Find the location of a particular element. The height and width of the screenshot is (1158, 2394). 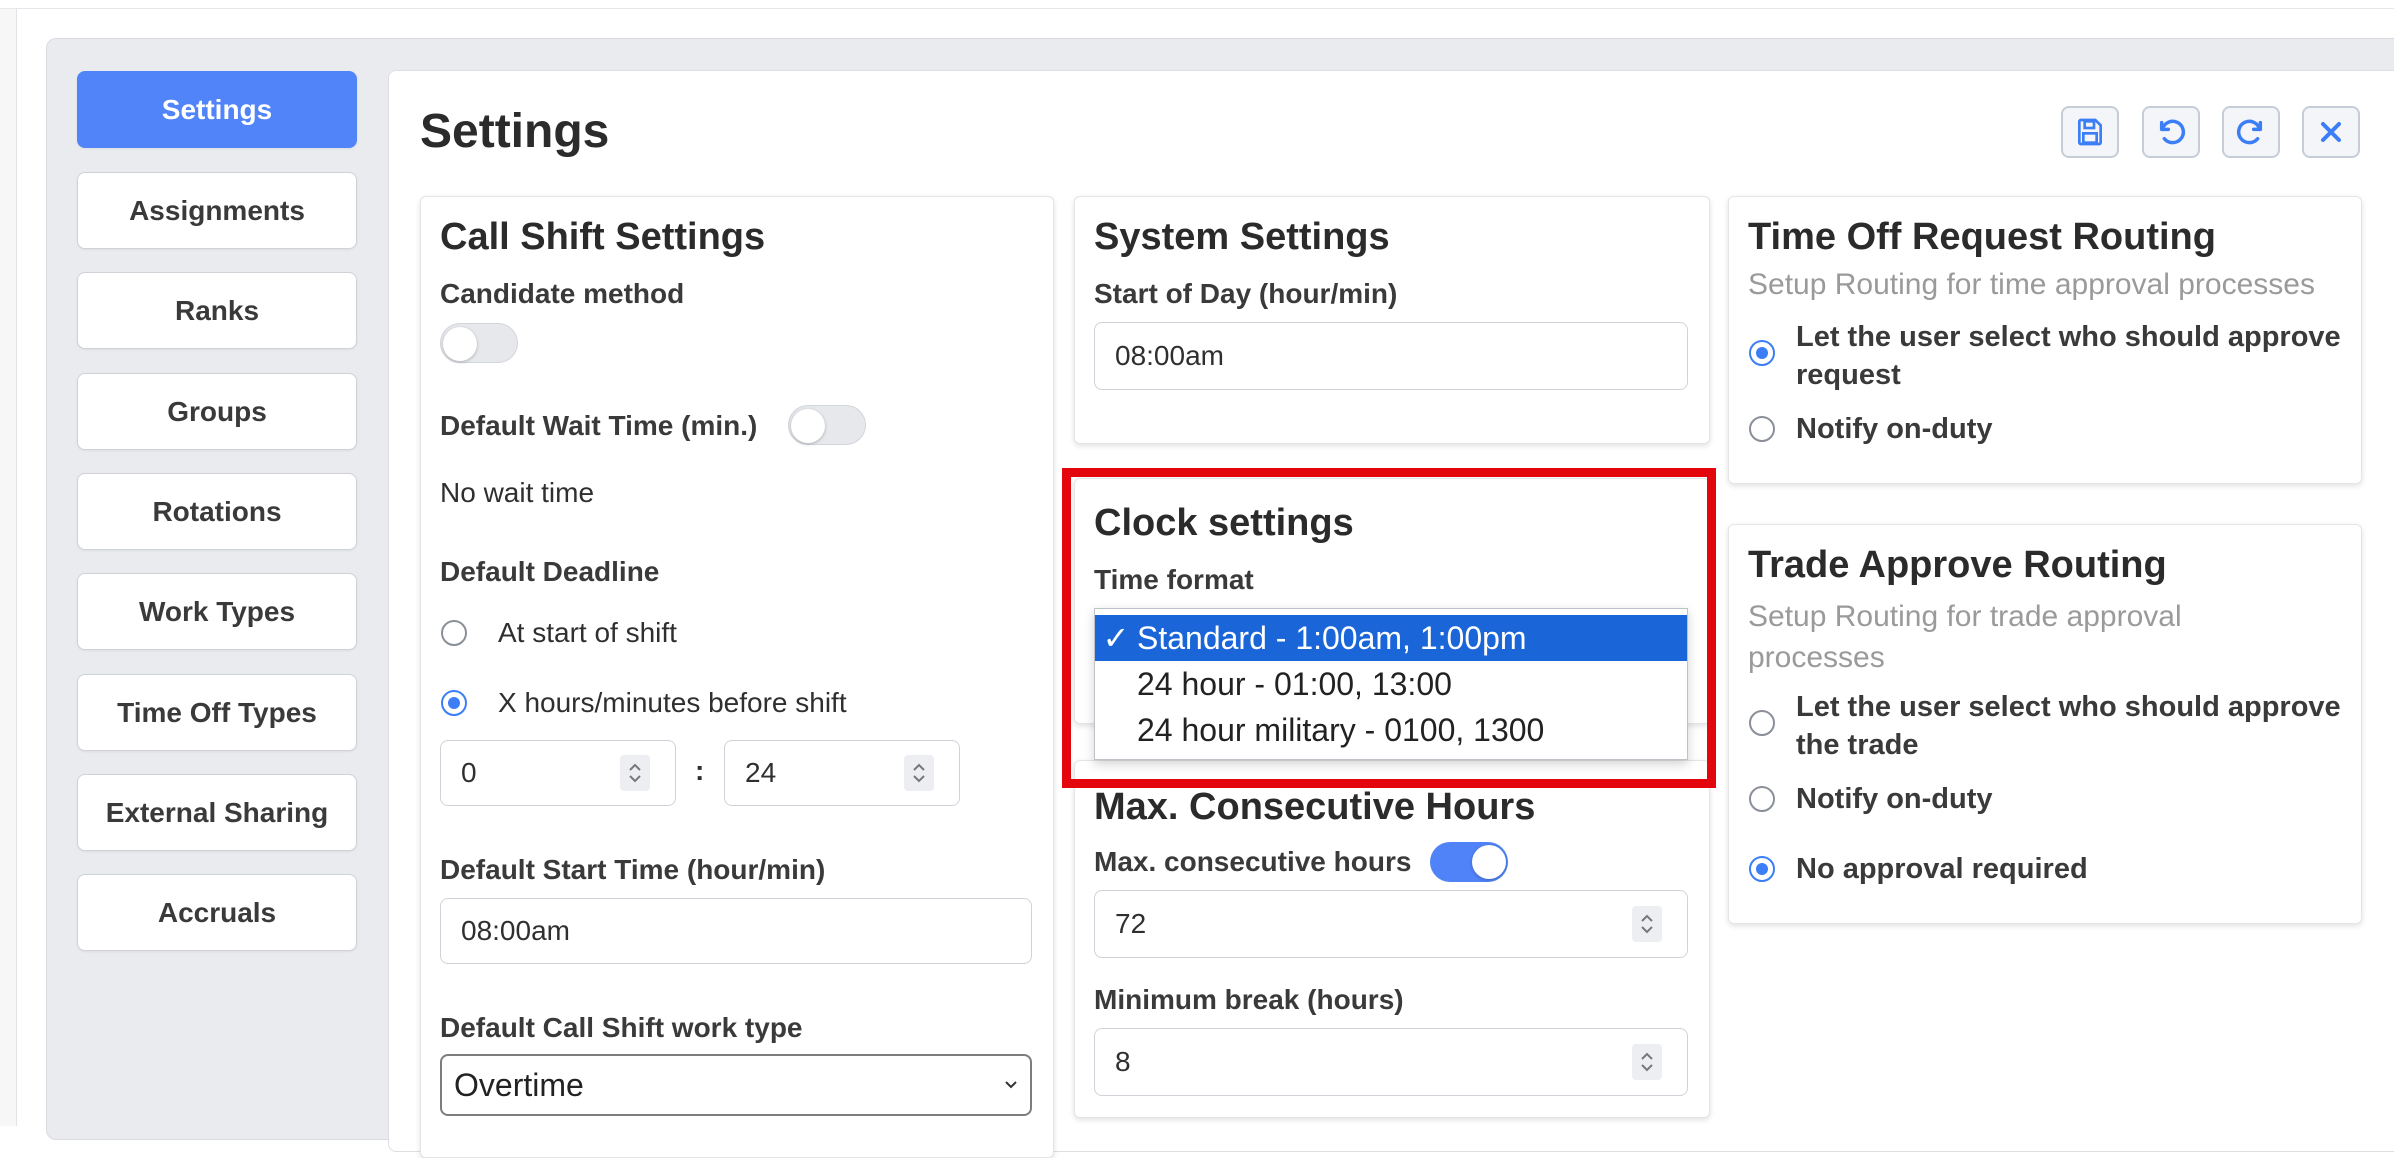

sidebar-item-work-types: Work Types is located at coordinates (217, 611).